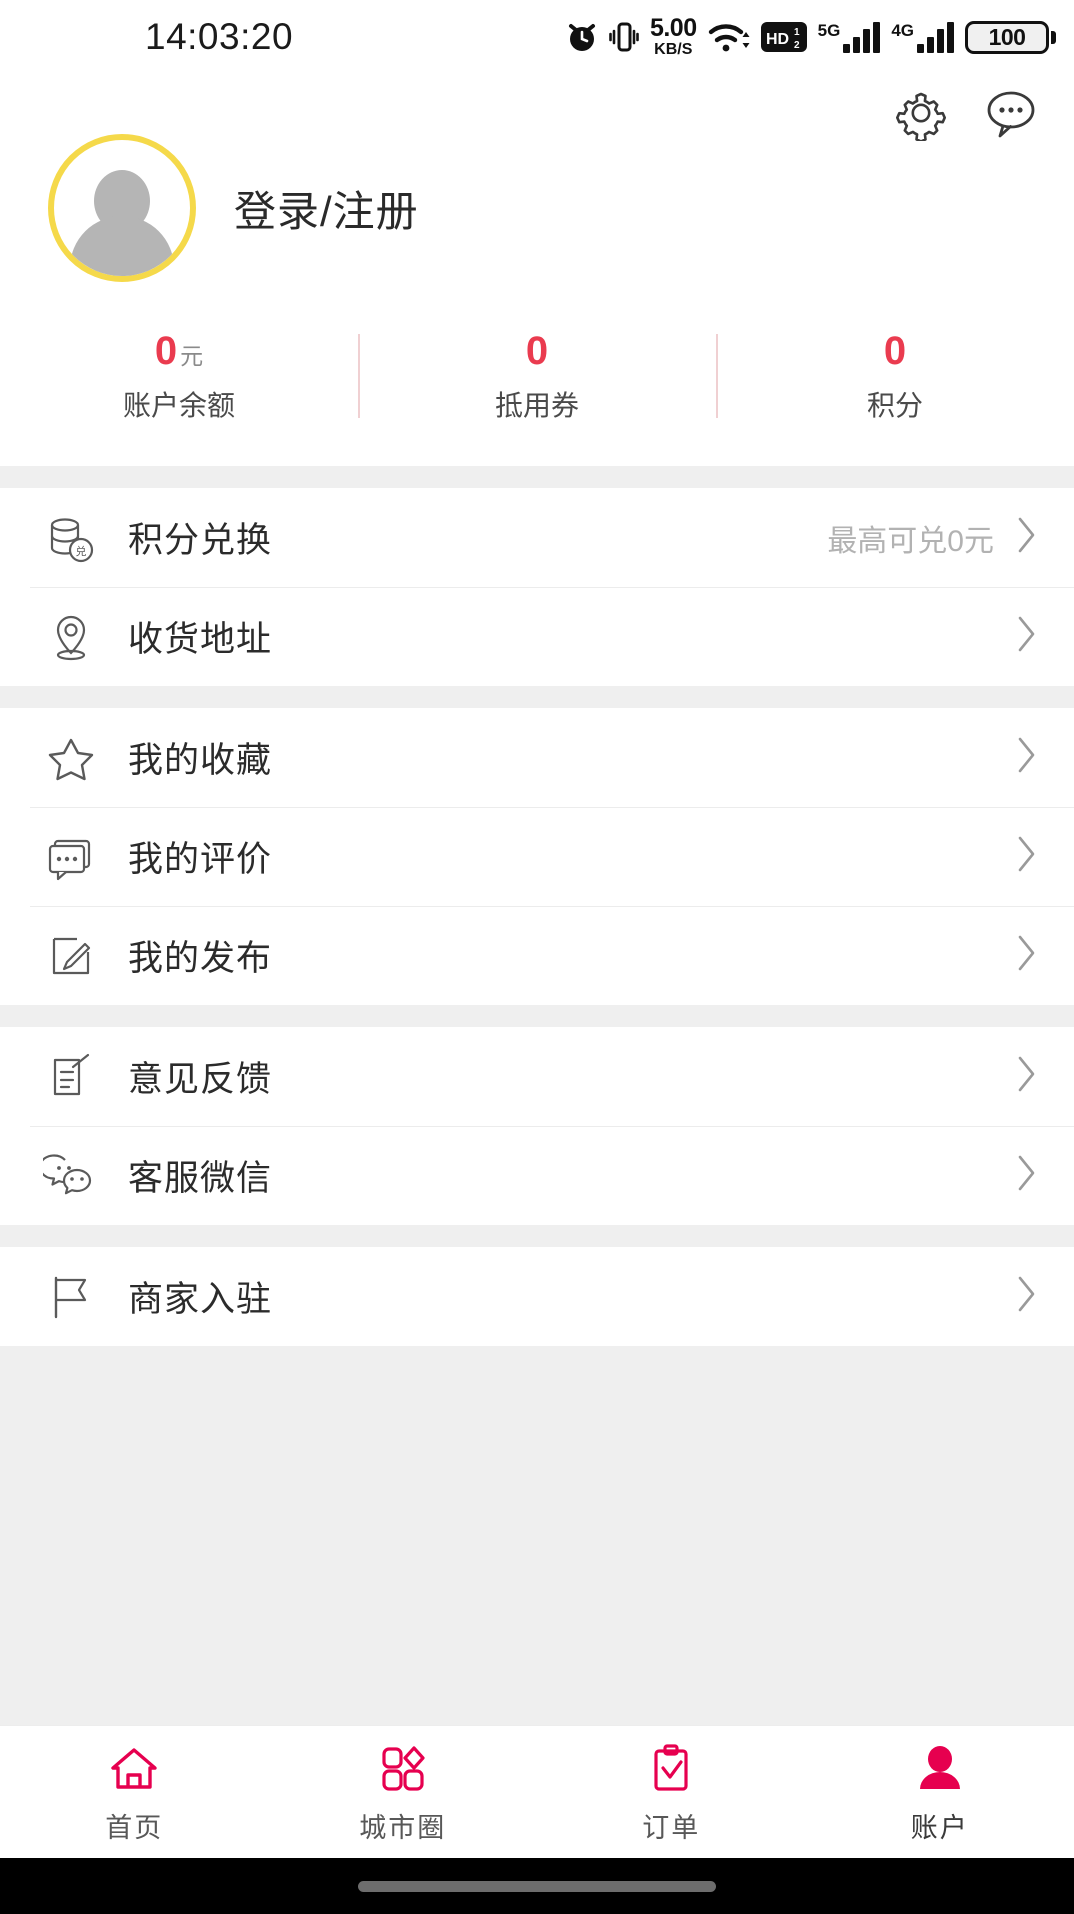 The height and width of the screenshot is (1914, 1074). What do you see at coordinates (1011, 113) in the screenshot?
I see `chat-bubble-icon` at bounding box center [1011, 113].